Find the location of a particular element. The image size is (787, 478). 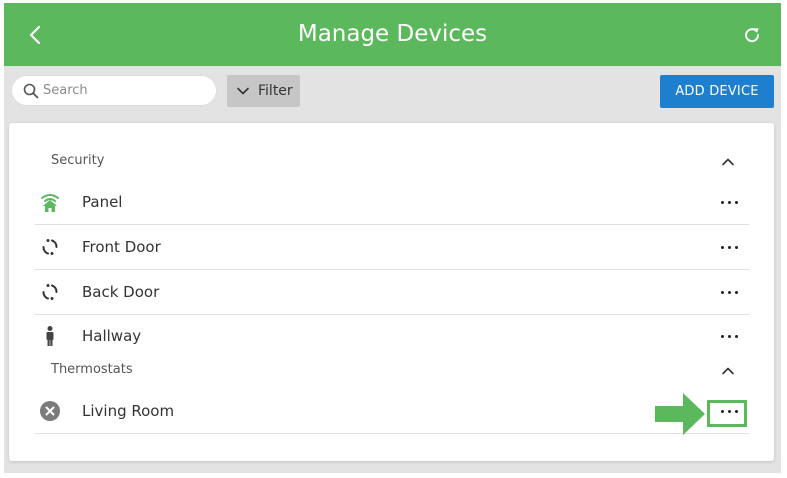

section-header-thermostats: Thermostats is located at coordinates (391, 371).